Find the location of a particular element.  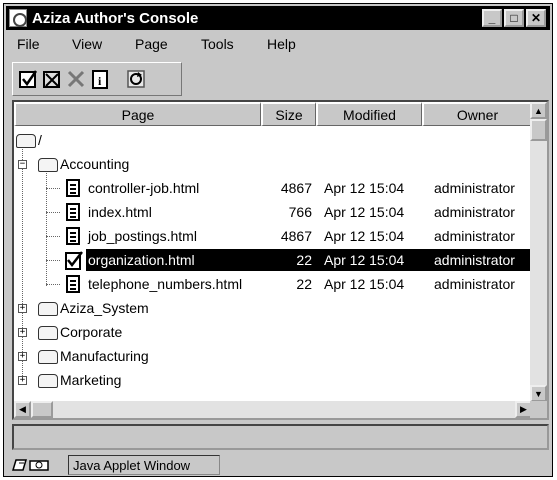

checkin-icon is located at coordinates (28, 79).